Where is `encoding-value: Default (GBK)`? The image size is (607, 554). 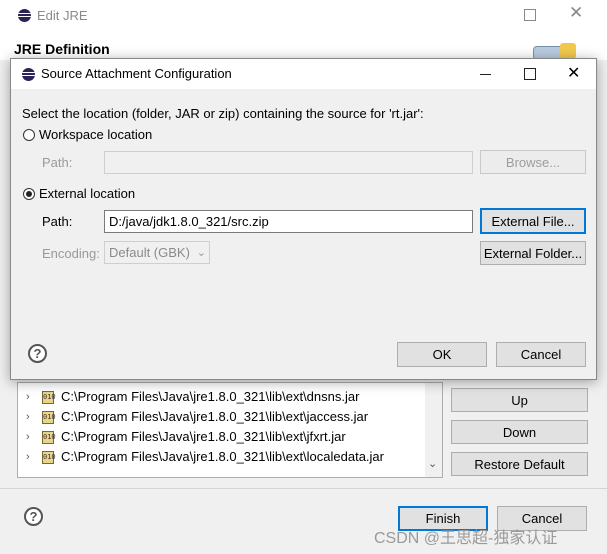 encoding-value: Default (GBK) is located at coordinates (149, 252).